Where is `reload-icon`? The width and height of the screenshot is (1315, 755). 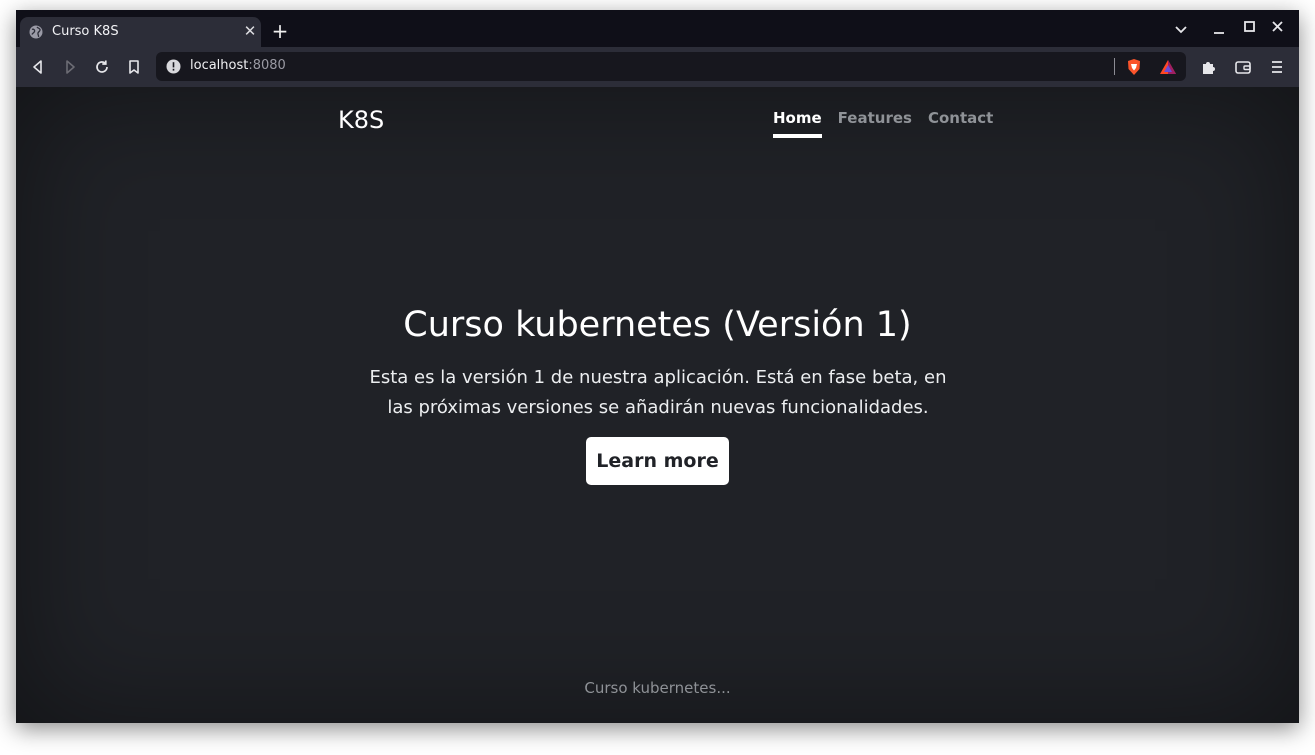
reload-icon is located at coordinates (102, 67).